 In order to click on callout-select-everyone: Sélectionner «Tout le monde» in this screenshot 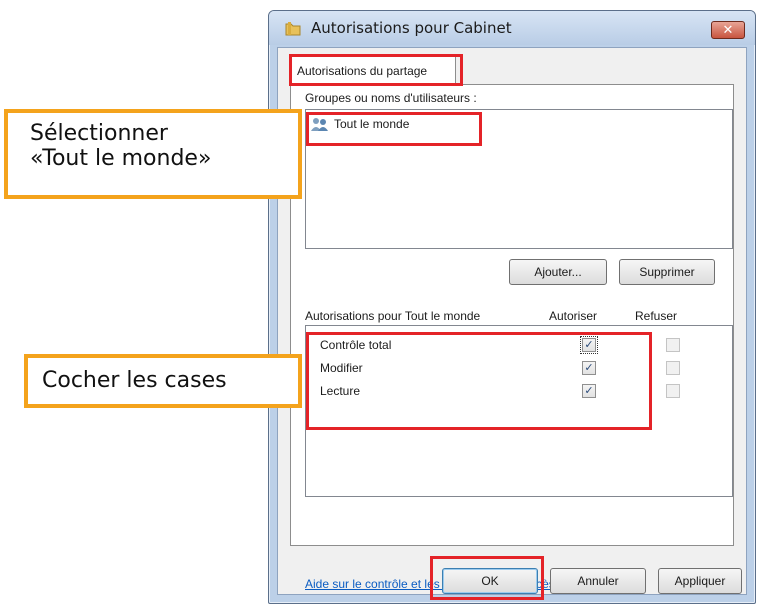, I will do `click(153, 154)`.